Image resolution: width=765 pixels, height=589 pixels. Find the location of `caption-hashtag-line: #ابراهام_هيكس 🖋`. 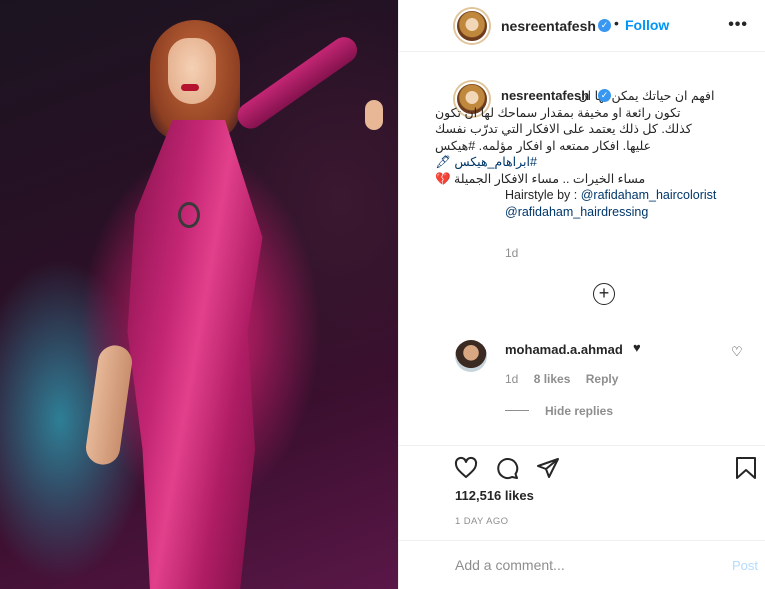

caption-hashtag-line: #ابراهام_هيكس 🖋 is located at coordinates (585, 162).